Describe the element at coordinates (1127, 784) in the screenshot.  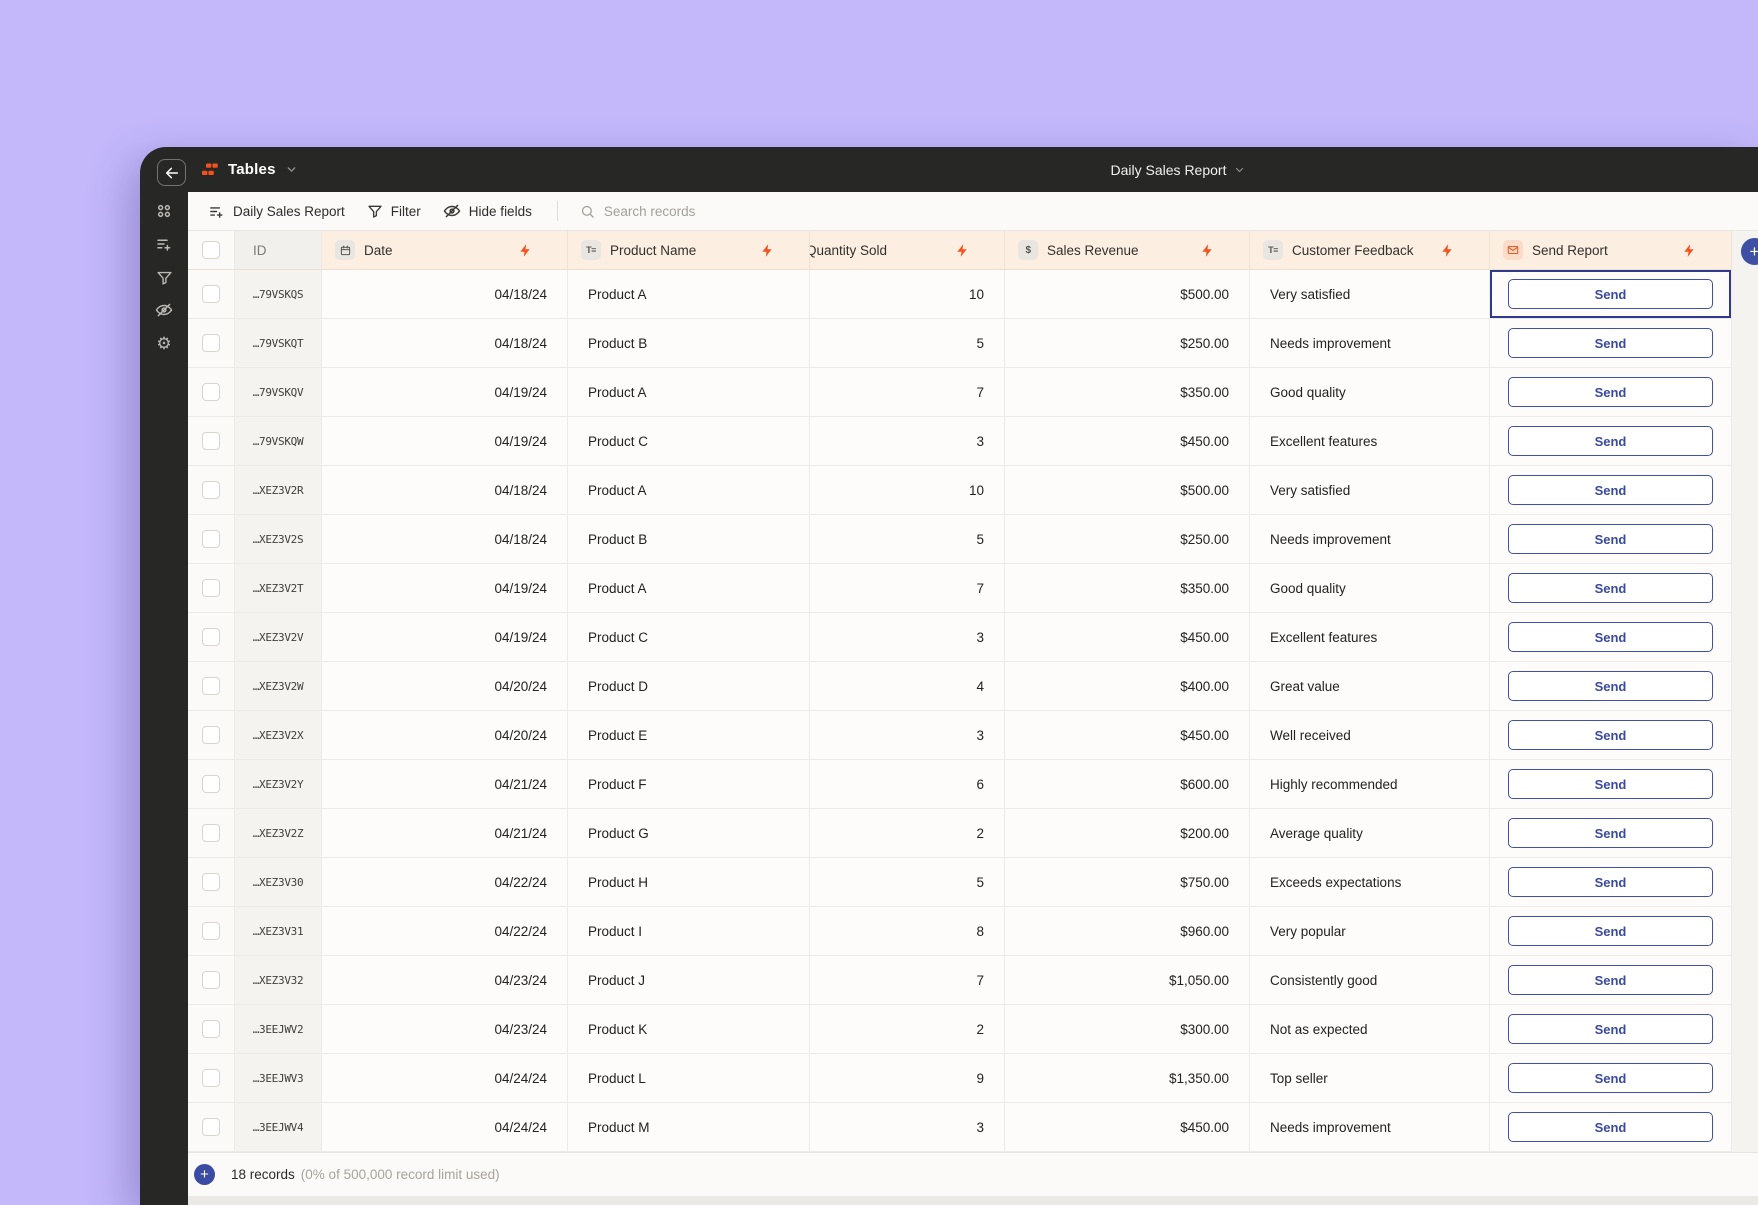
I see `sales-revenue-cell: $600.00` at that location.